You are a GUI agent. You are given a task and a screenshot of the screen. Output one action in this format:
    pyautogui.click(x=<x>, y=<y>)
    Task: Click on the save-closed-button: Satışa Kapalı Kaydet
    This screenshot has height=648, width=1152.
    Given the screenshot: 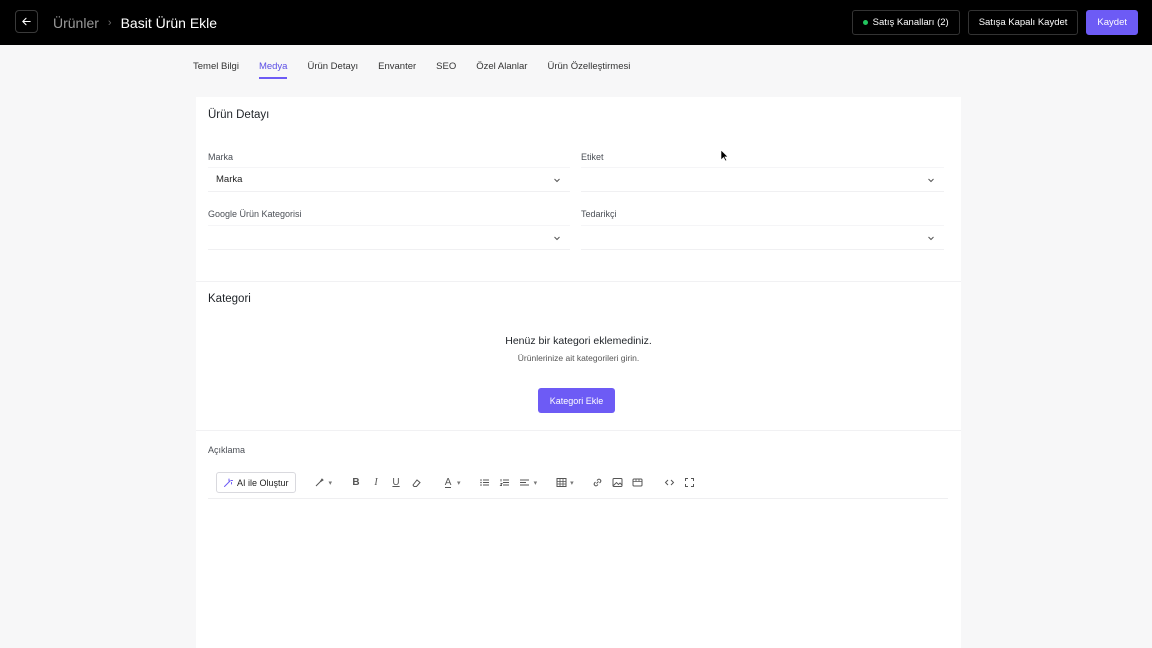 What is the action you would take?
    pyautogui.click(x=1023, y=22)
    